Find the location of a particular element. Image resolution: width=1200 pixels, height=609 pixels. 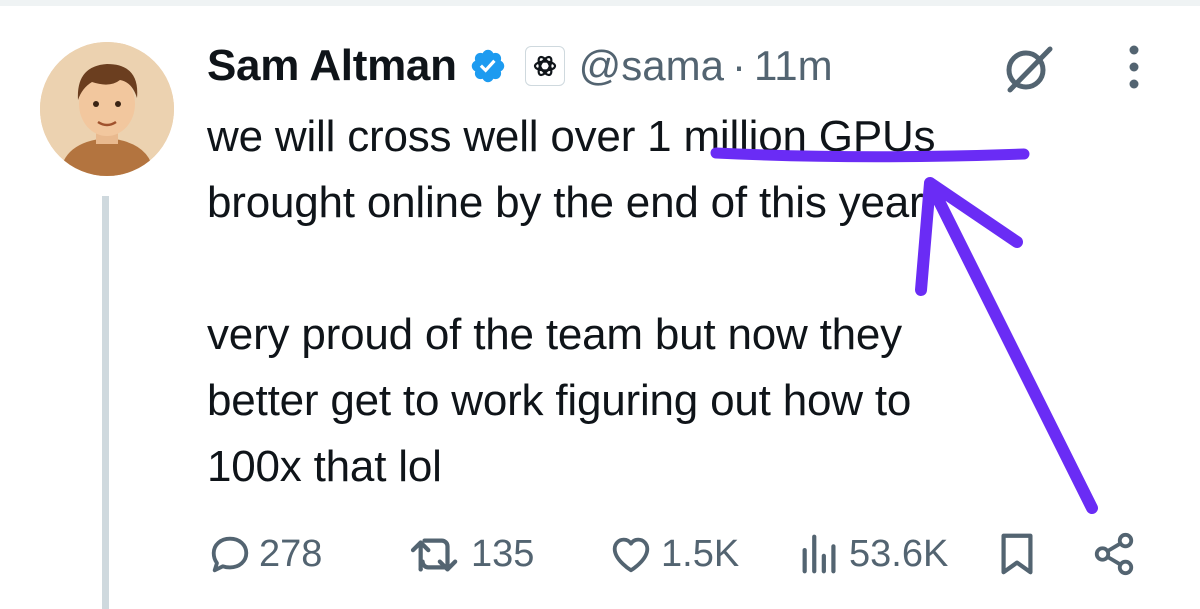

thread-line is located at coordinates (105, 402).